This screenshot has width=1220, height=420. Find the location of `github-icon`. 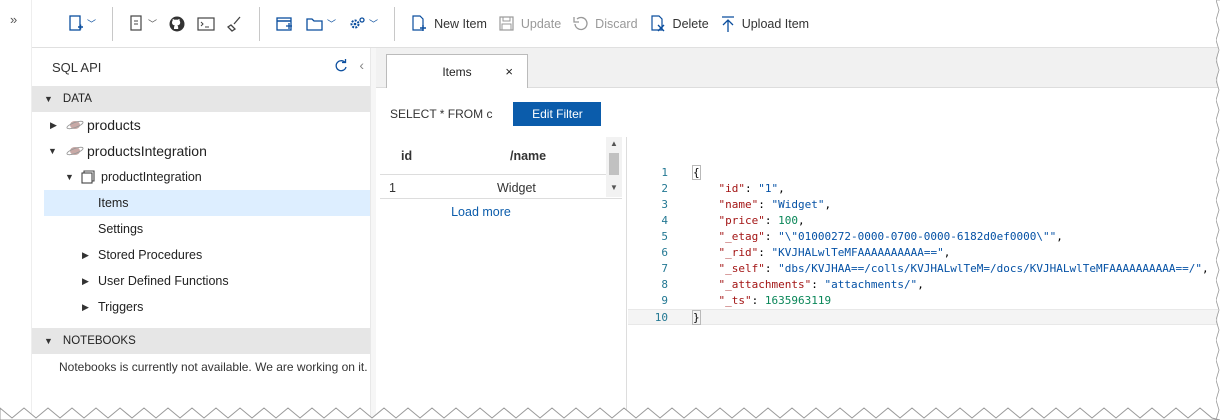

github-icon is located at coordinates (177, 23).